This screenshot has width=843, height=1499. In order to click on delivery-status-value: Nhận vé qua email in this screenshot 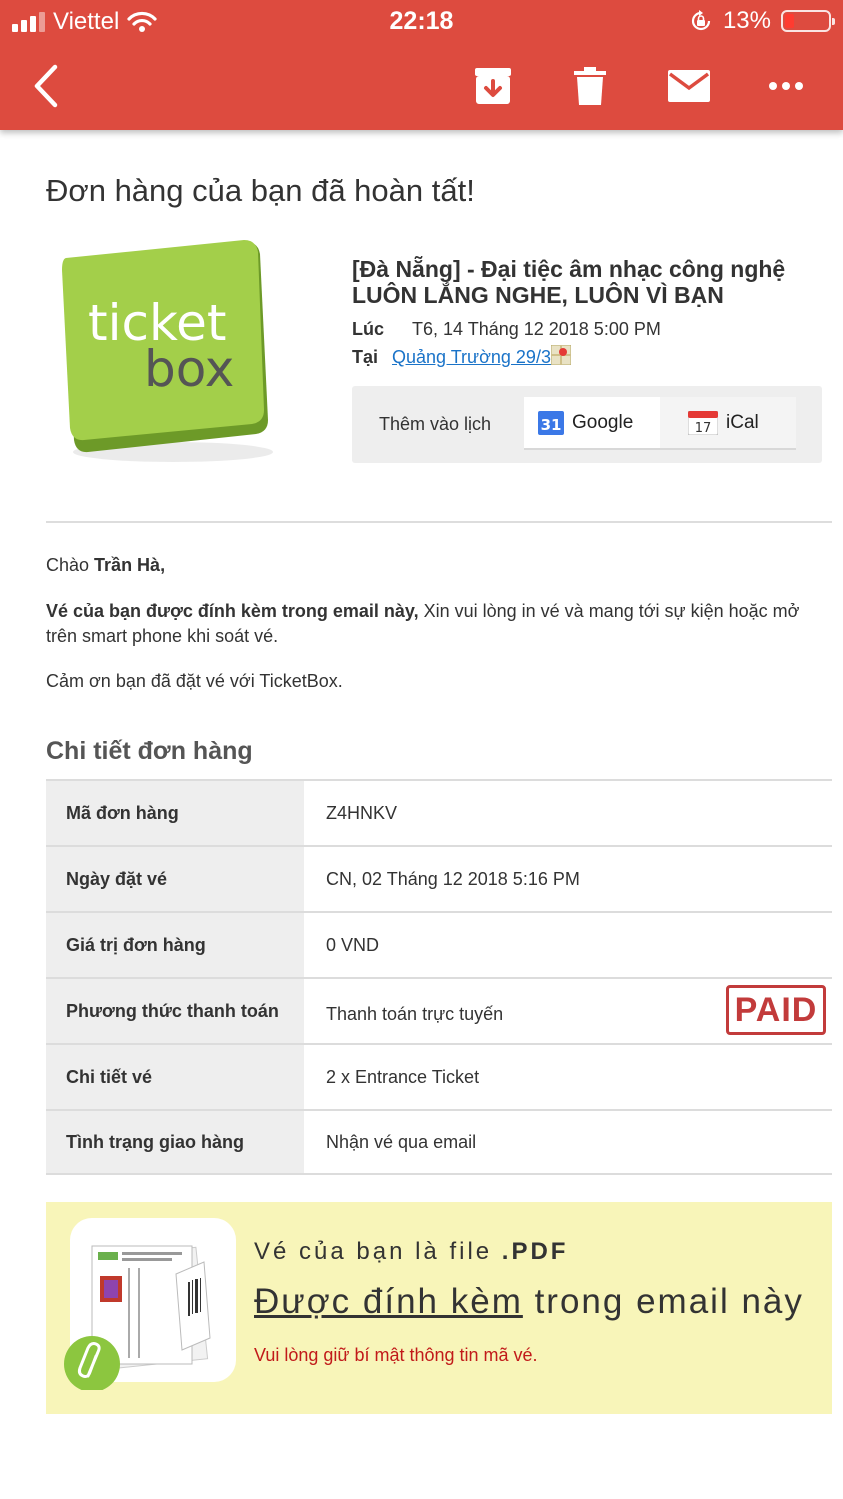, I will do `click(401, 1141)`.